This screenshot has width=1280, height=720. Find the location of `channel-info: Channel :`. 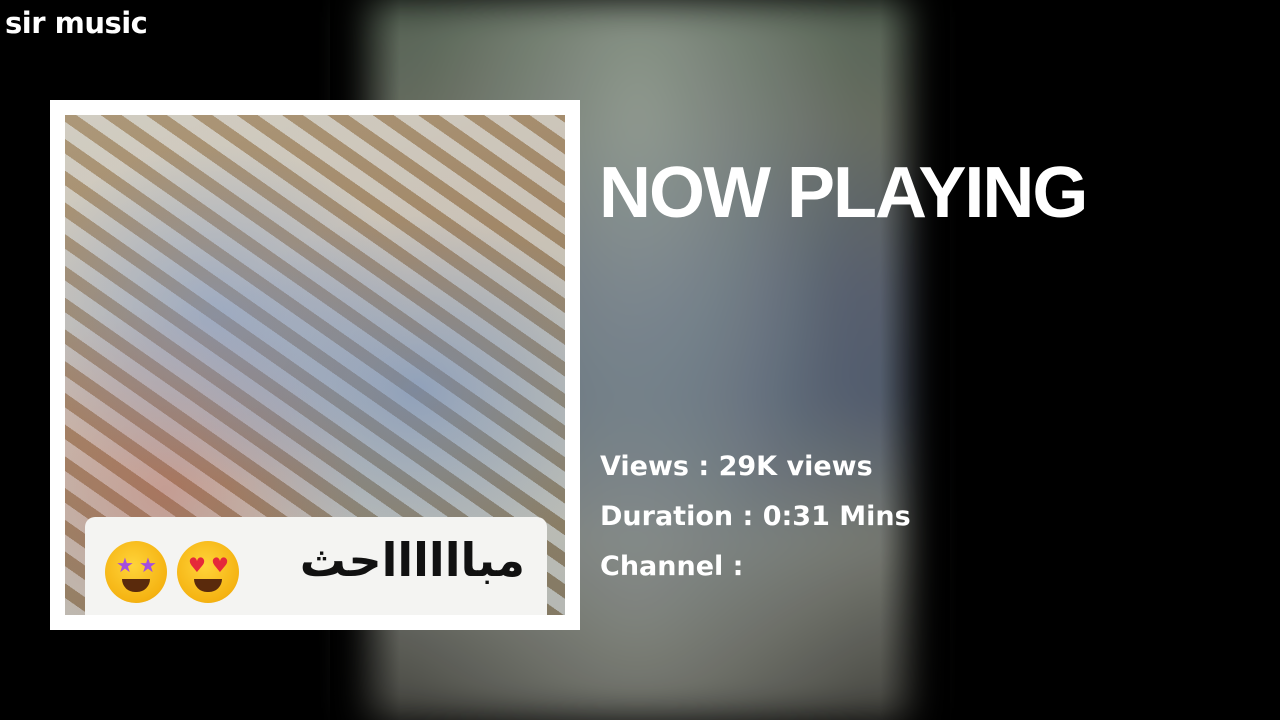

channel-info: Channel : is located at coordinates (672, 566).